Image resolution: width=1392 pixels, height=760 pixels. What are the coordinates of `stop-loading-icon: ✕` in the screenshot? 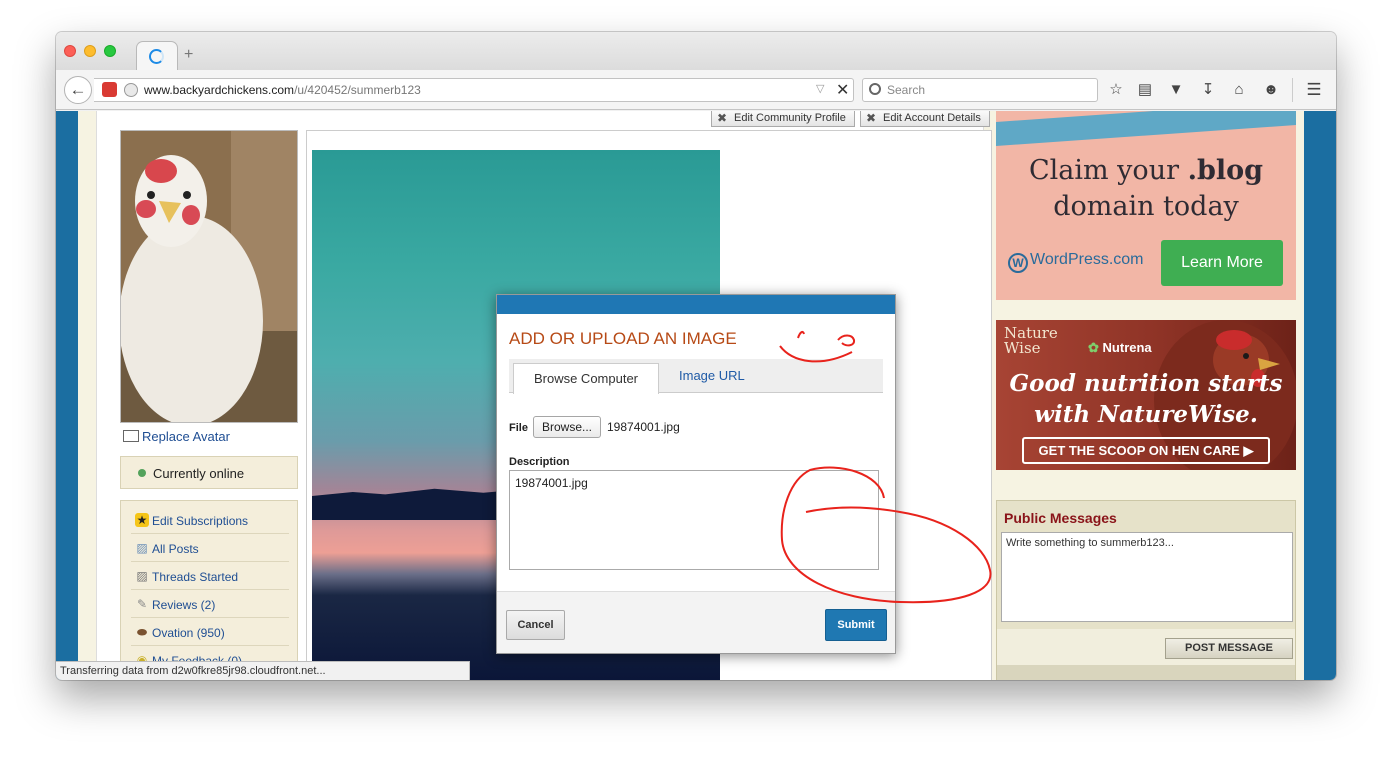 It's located at (842, 90).